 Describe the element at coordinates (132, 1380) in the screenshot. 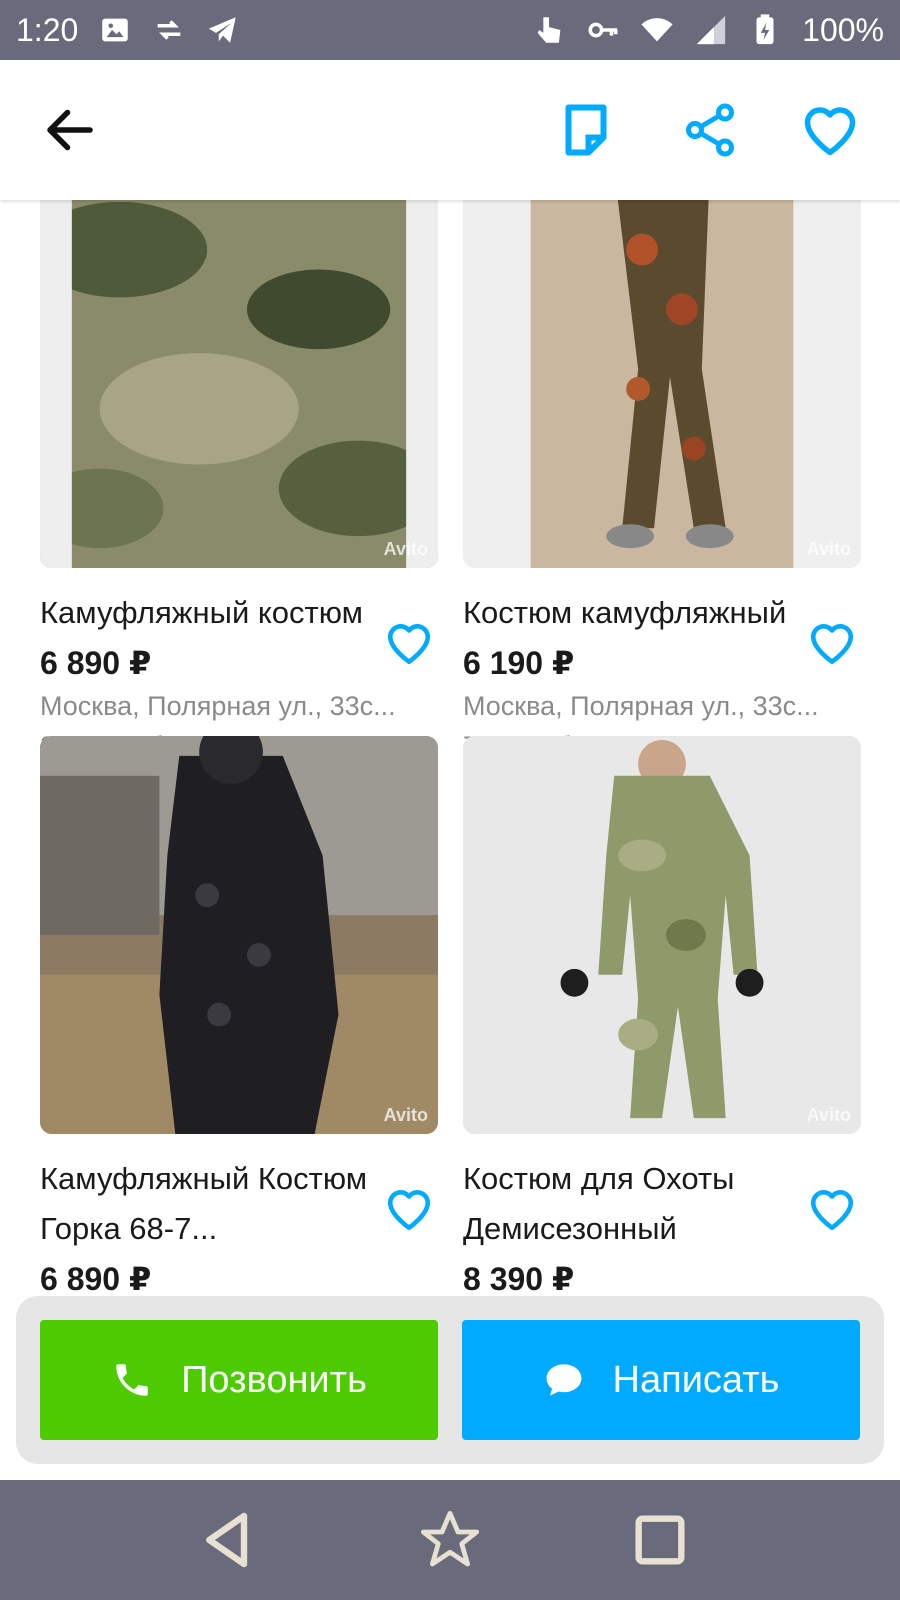

I see `phone-icon` at that location.